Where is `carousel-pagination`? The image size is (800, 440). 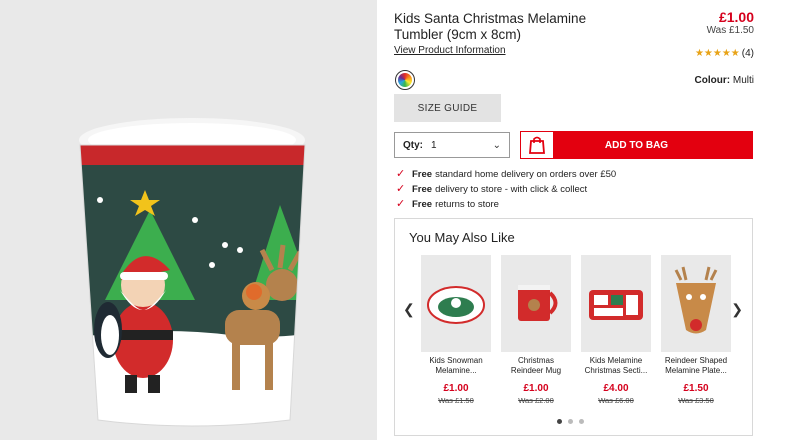 carousel-pagination is located at coordinates (570, 421).